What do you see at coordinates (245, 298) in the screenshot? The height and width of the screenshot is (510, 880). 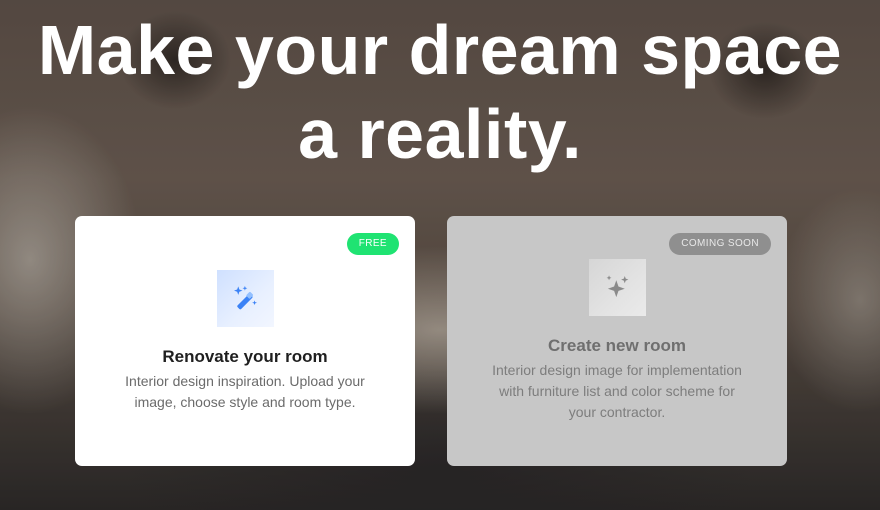 I see `magic-wand-icon` at bounding box center [245, 298].